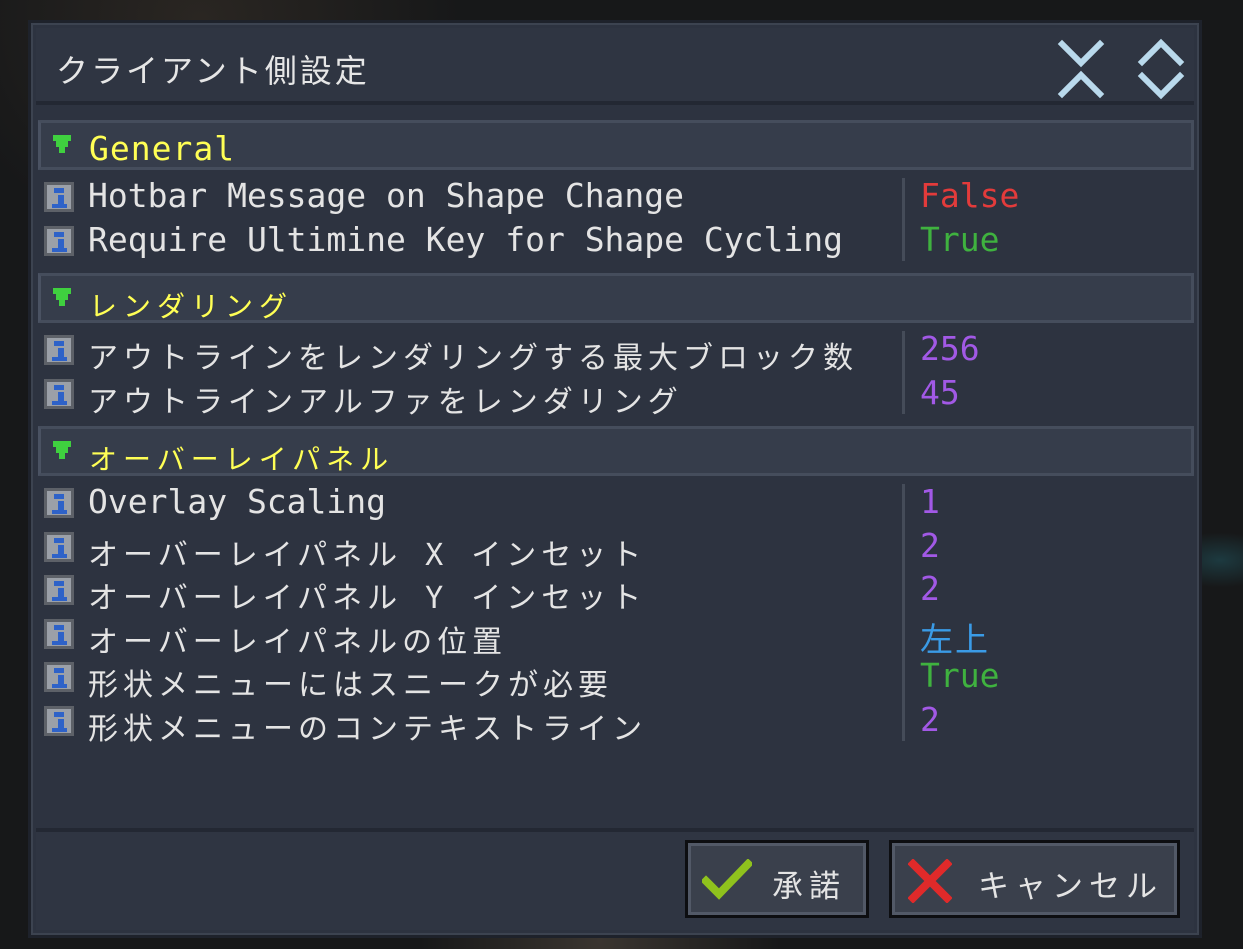 Image resolution: width=1243 pixels, height=949 pixels. What do you see at coordinates (616, 298) in the screenshot?
I see `section-header-rendering: レンダリング` at bounding box center [616, 298].